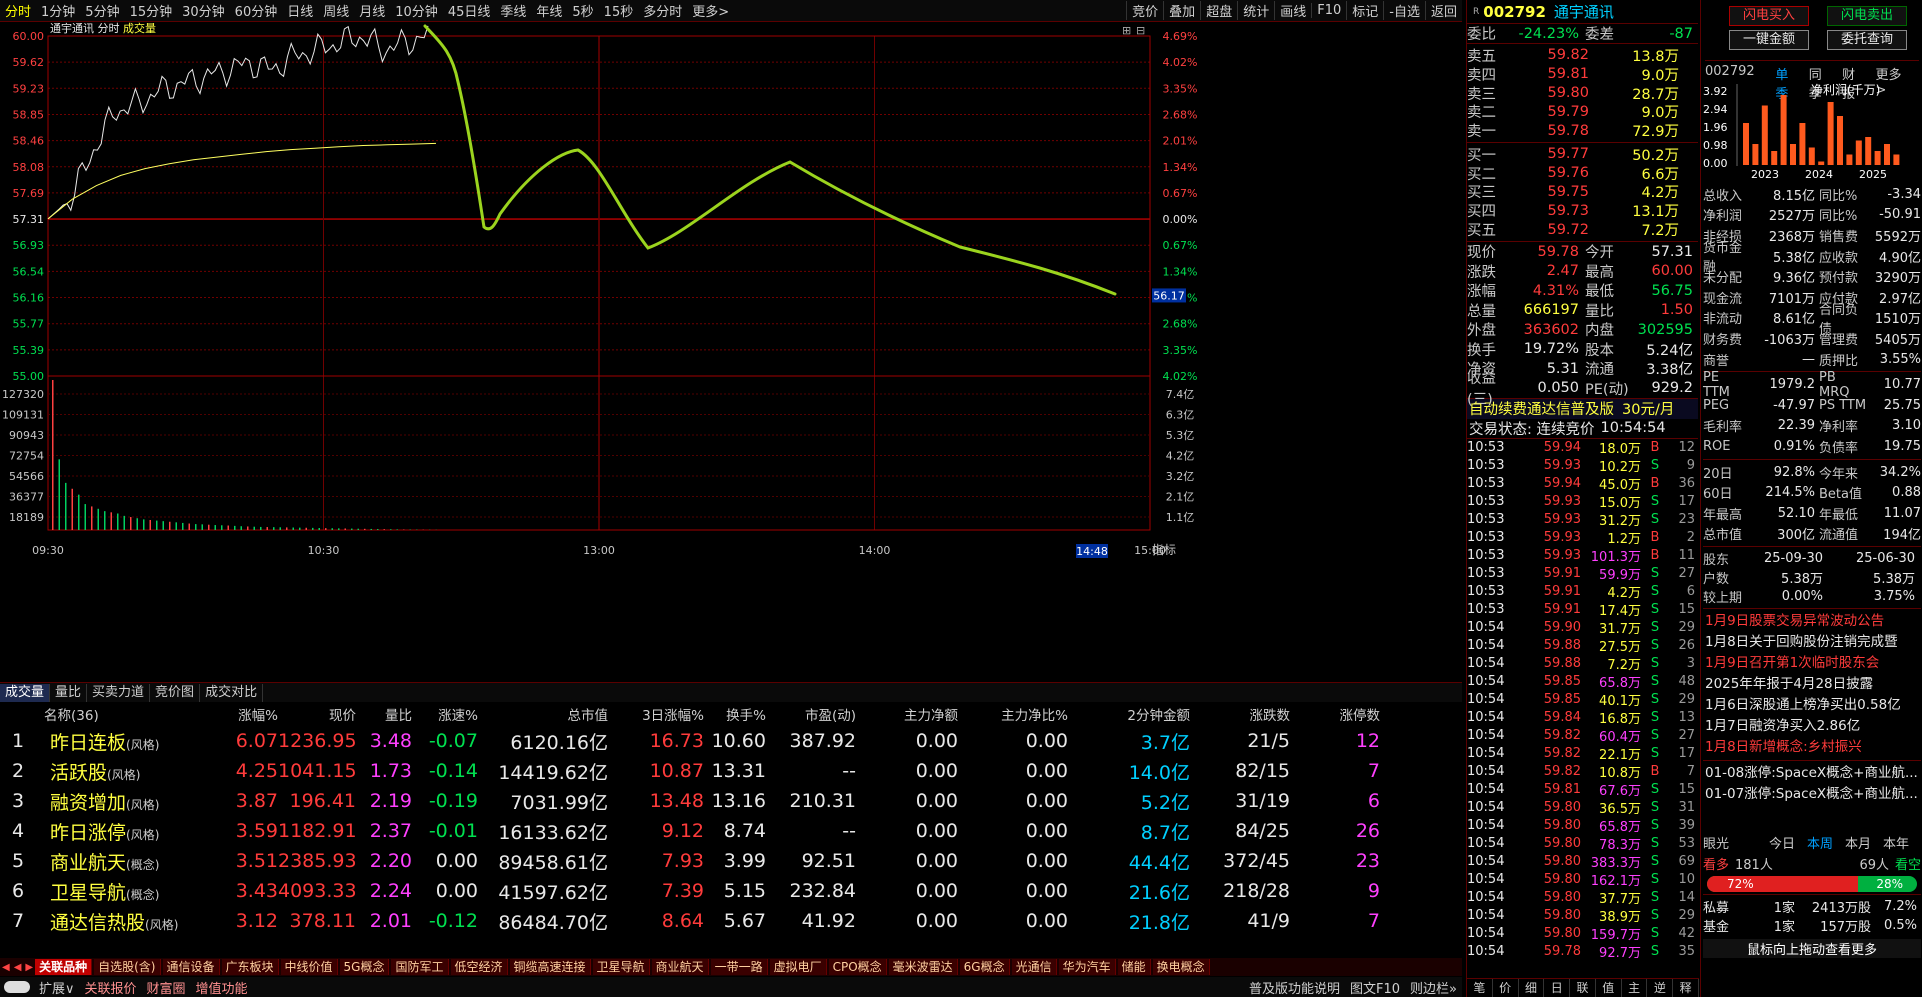  Describe the element at coordinates (102, 10) in the screenshot. I see `period-tab: 5分钟` at that location.